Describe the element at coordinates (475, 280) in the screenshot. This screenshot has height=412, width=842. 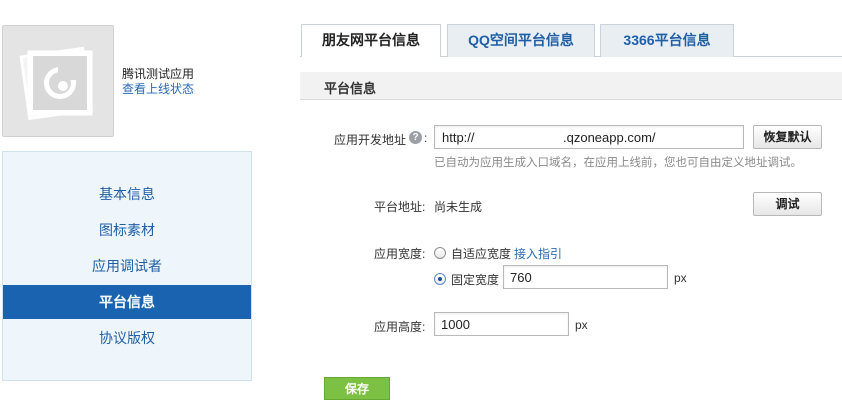
I see `width-fixed-label: 固定宽度` at that location.